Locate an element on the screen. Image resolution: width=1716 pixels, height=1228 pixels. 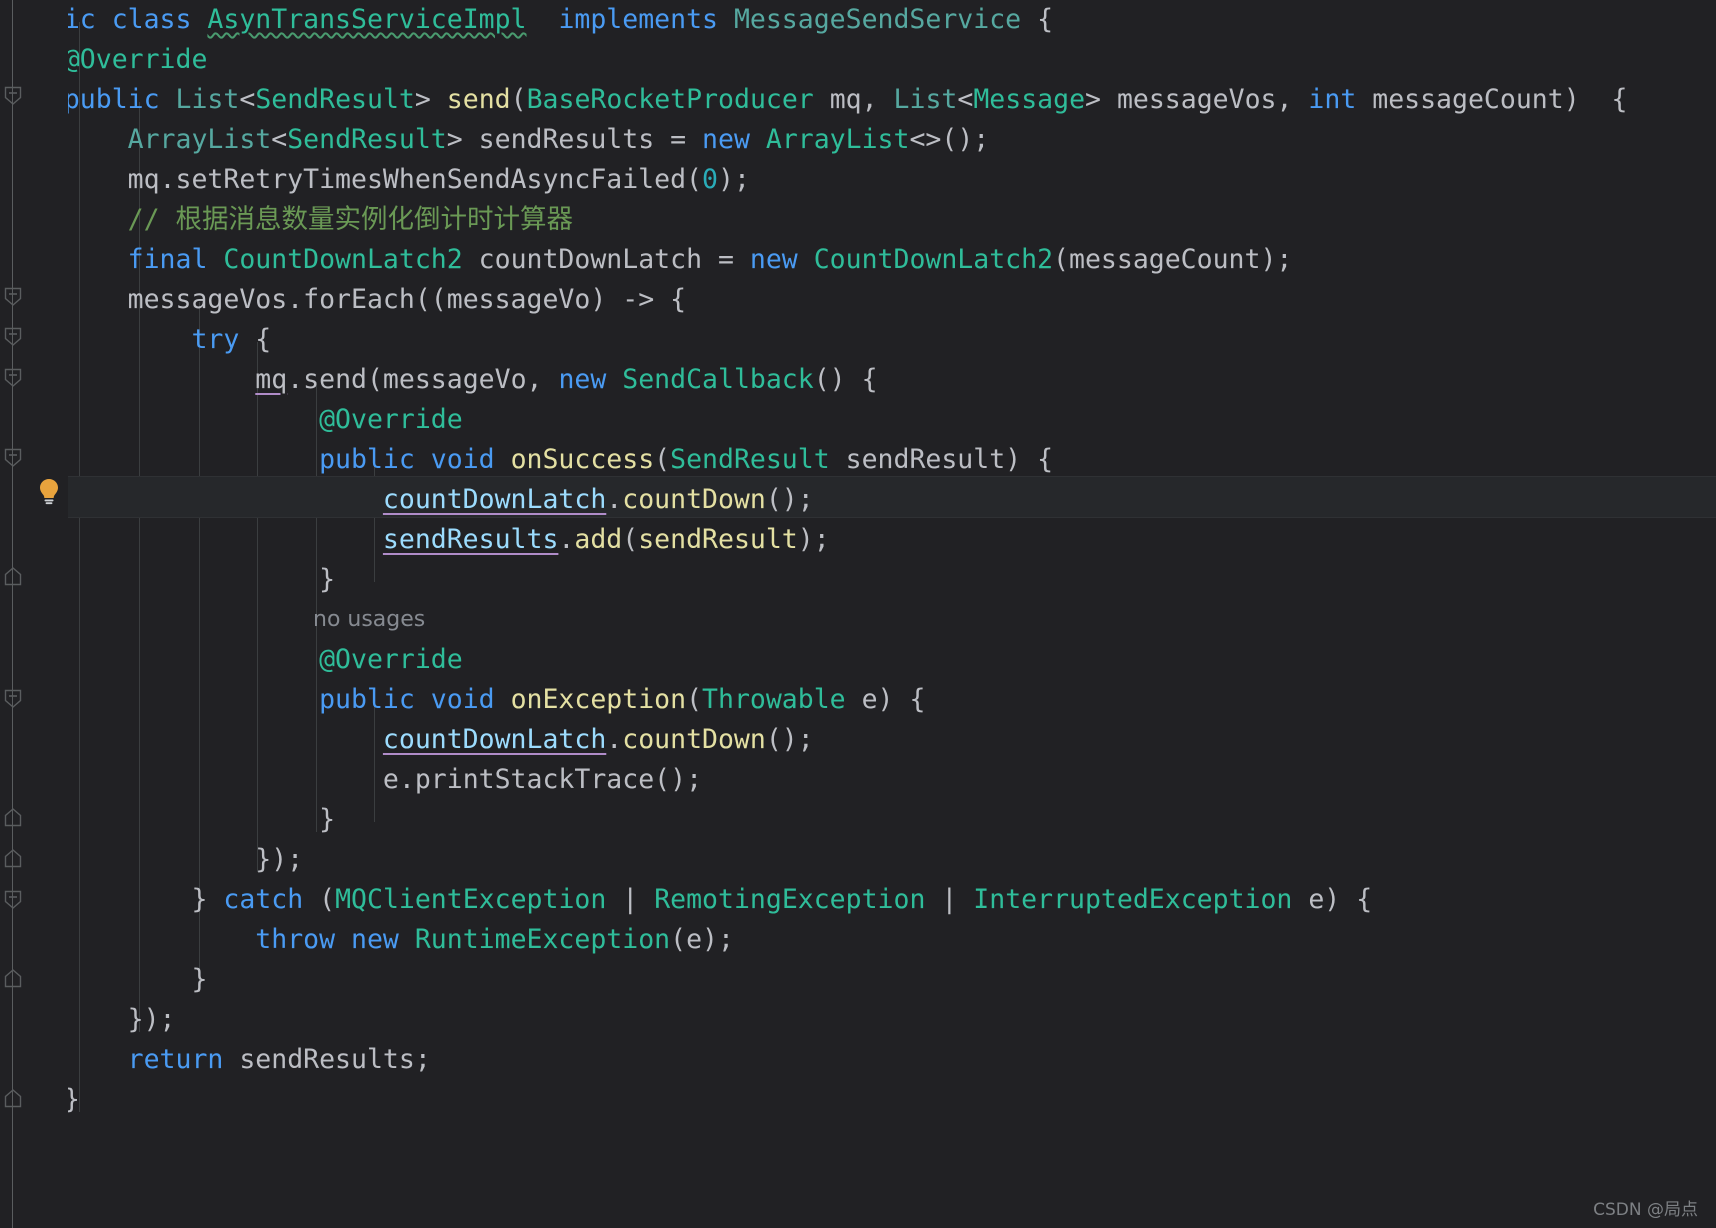
code-token: Message is located at coordinates (1029, 99).